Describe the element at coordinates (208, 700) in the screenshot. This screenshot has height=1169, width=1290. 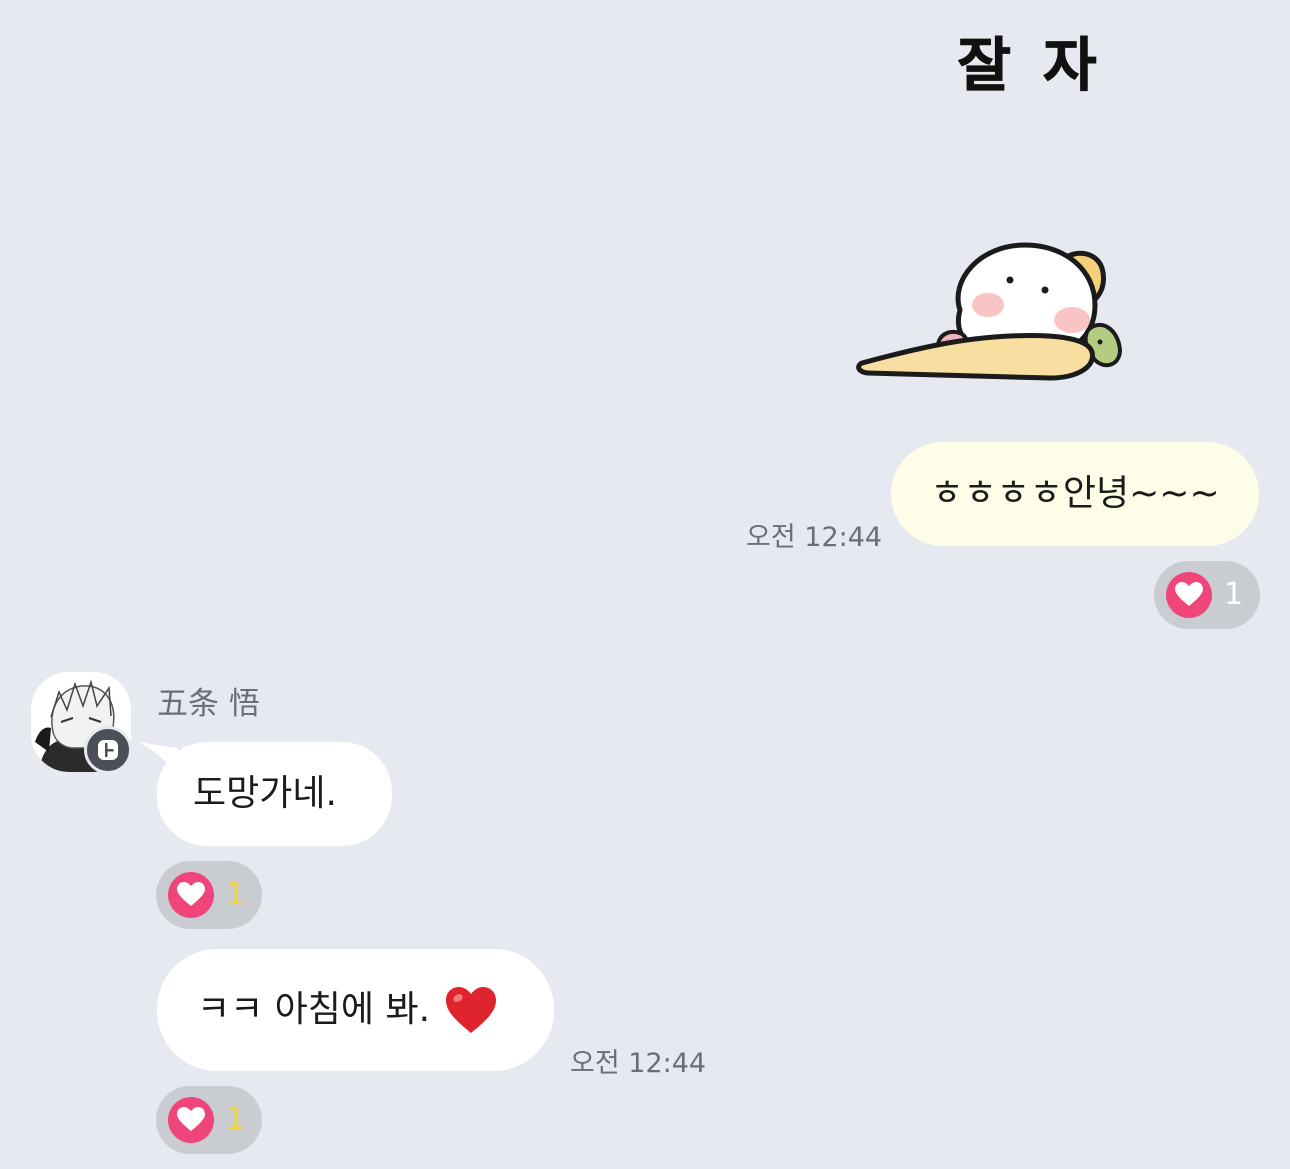
I see `sender-name: 五条 悟` at that location.